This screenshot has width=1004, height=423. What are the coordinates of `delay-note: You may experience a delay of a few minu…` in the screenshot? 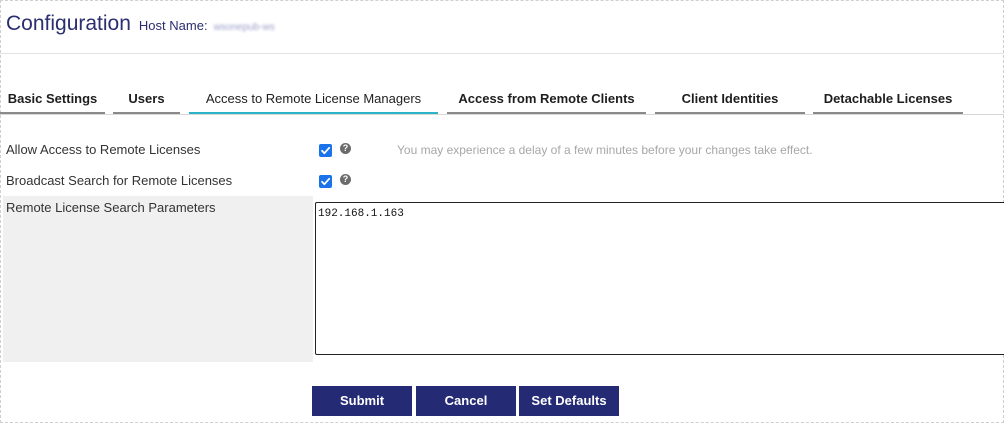 It's located at (605, 150).